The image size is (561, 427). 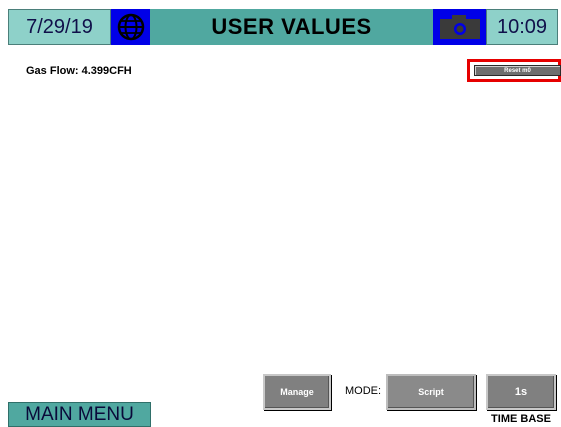 I want to click on date-display: 7/29/19, so click(x=59, y=27).